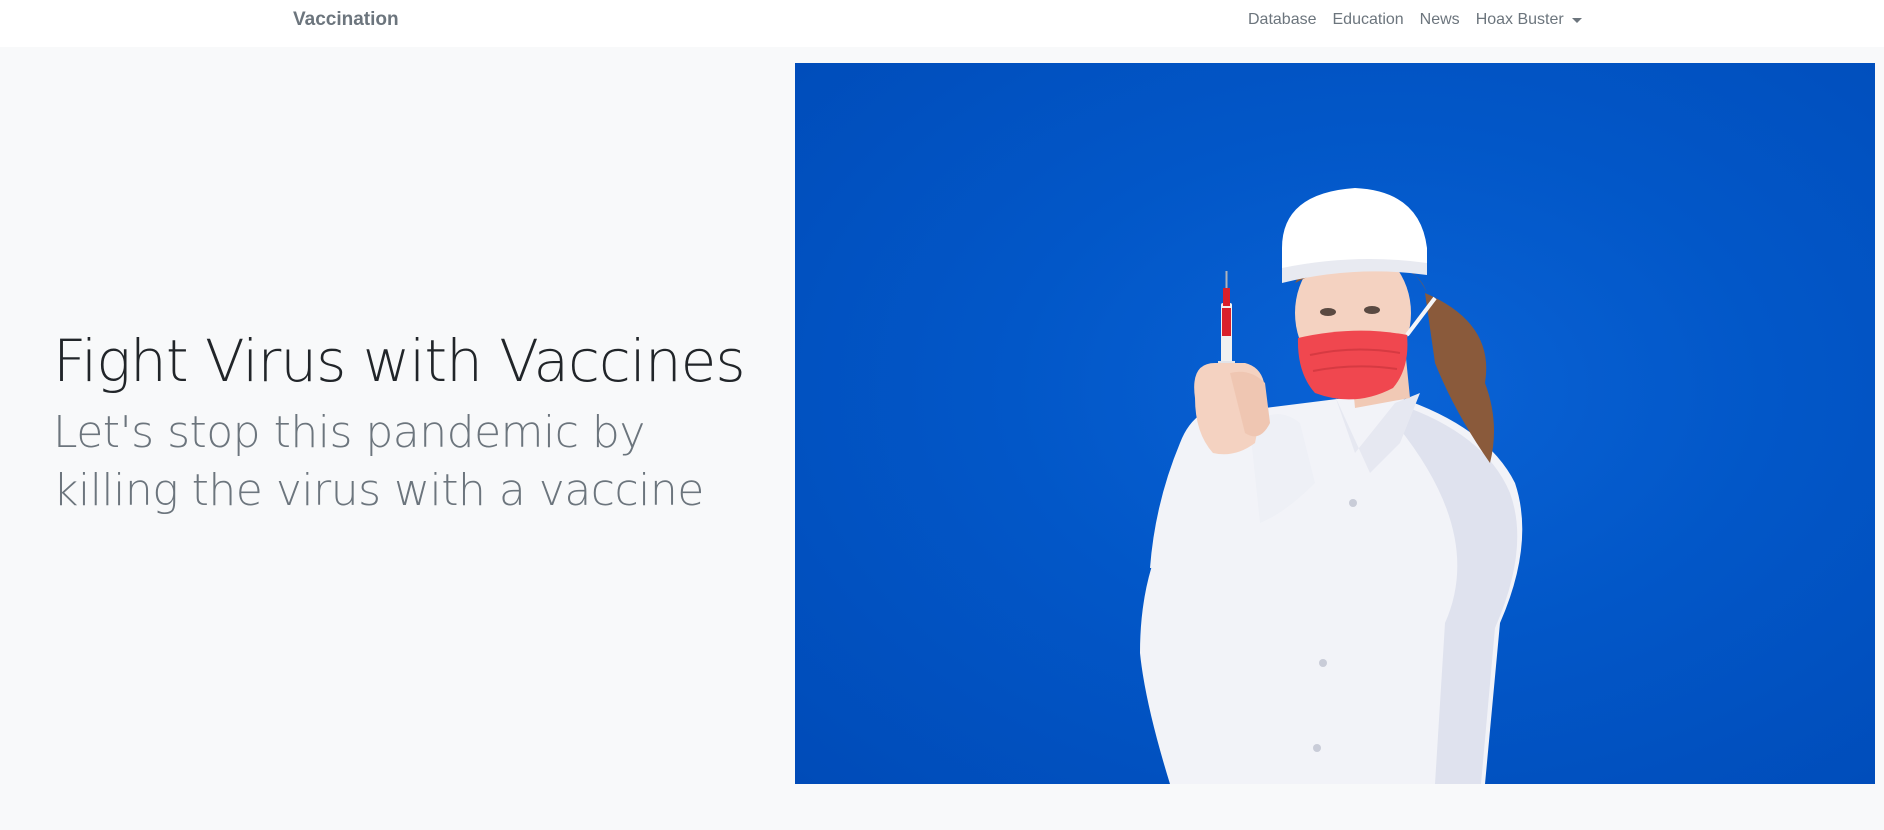  What do you see at coordinates (1368, 20) in the screenshot?
I see `nav-link-education: Education` at bounding box center [1368, 20].